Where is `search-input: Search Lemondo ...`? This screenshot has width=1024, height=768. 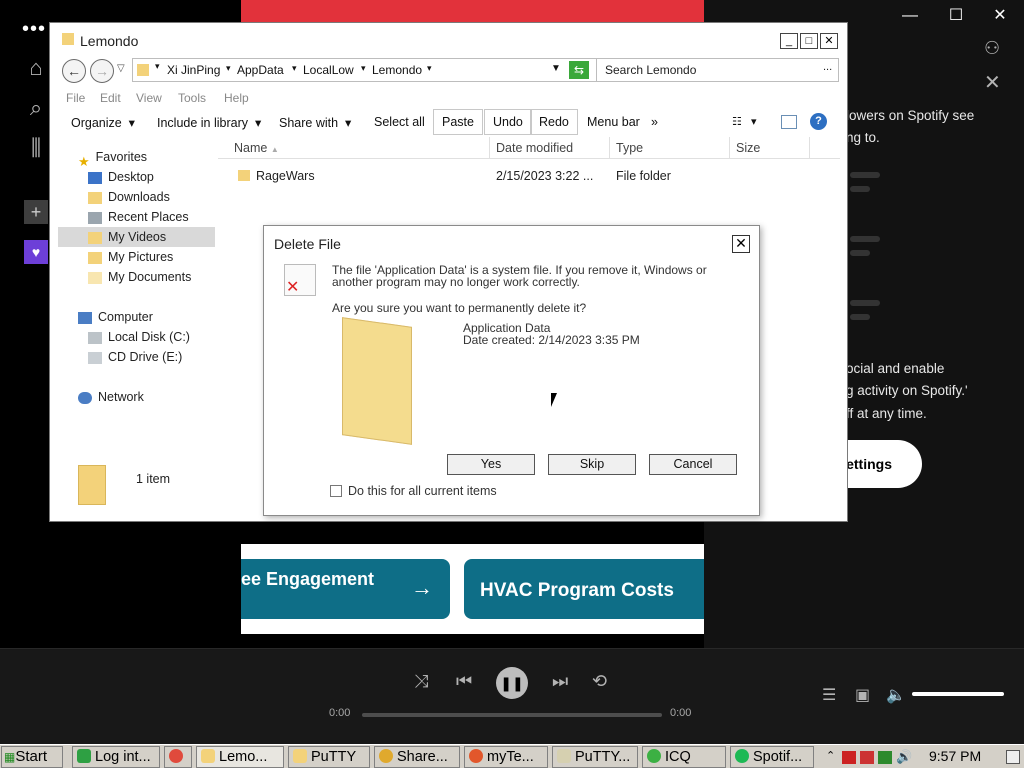
search-input: Search Lemondo ... is located at coordinates (717, 70).